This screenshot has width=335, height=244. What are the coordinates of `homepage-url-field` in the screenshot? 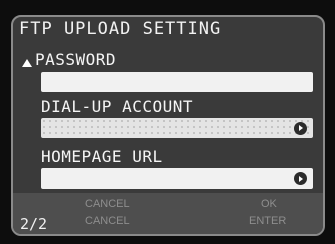 It's located at (177, 178).